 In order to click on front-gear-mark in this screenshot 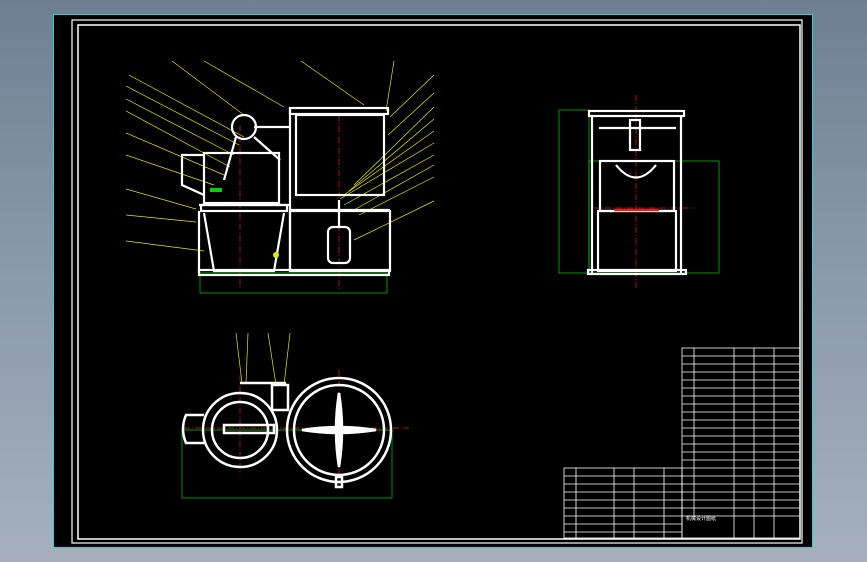, I will do `click(276, 255)`.